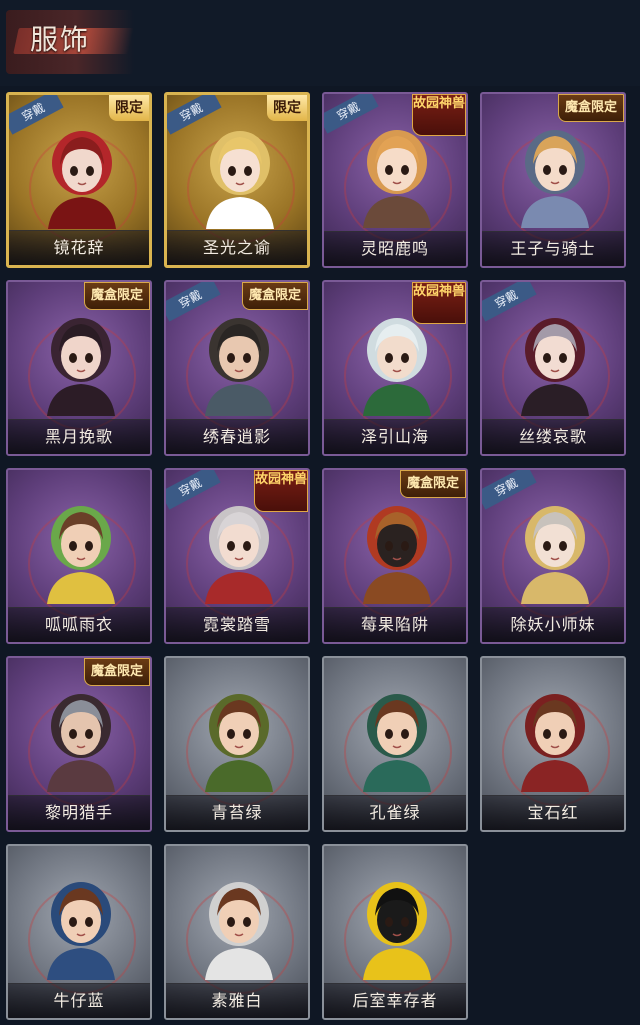 Image resolution: width=640 pixels, height=1025 pixels. I want to click on costume-name-bar: 呱呱雨衣, so click(79, 624).